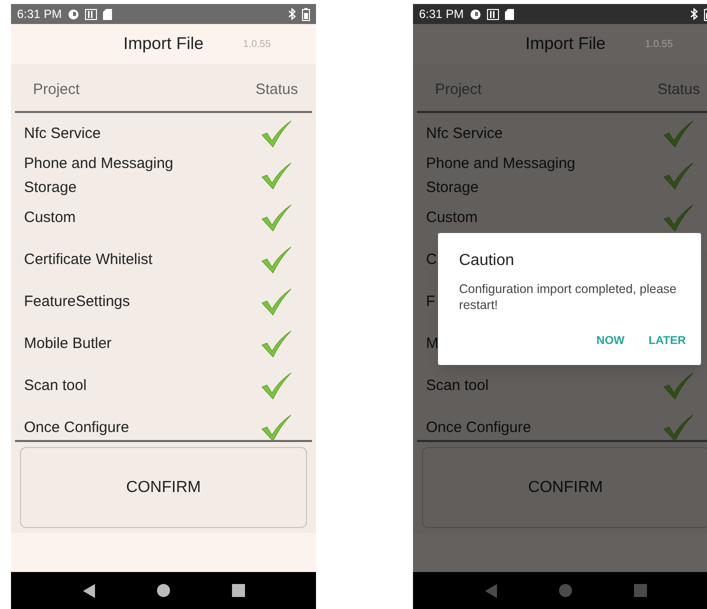  I want to click on dialog-button: LATER, so click(667, 341).